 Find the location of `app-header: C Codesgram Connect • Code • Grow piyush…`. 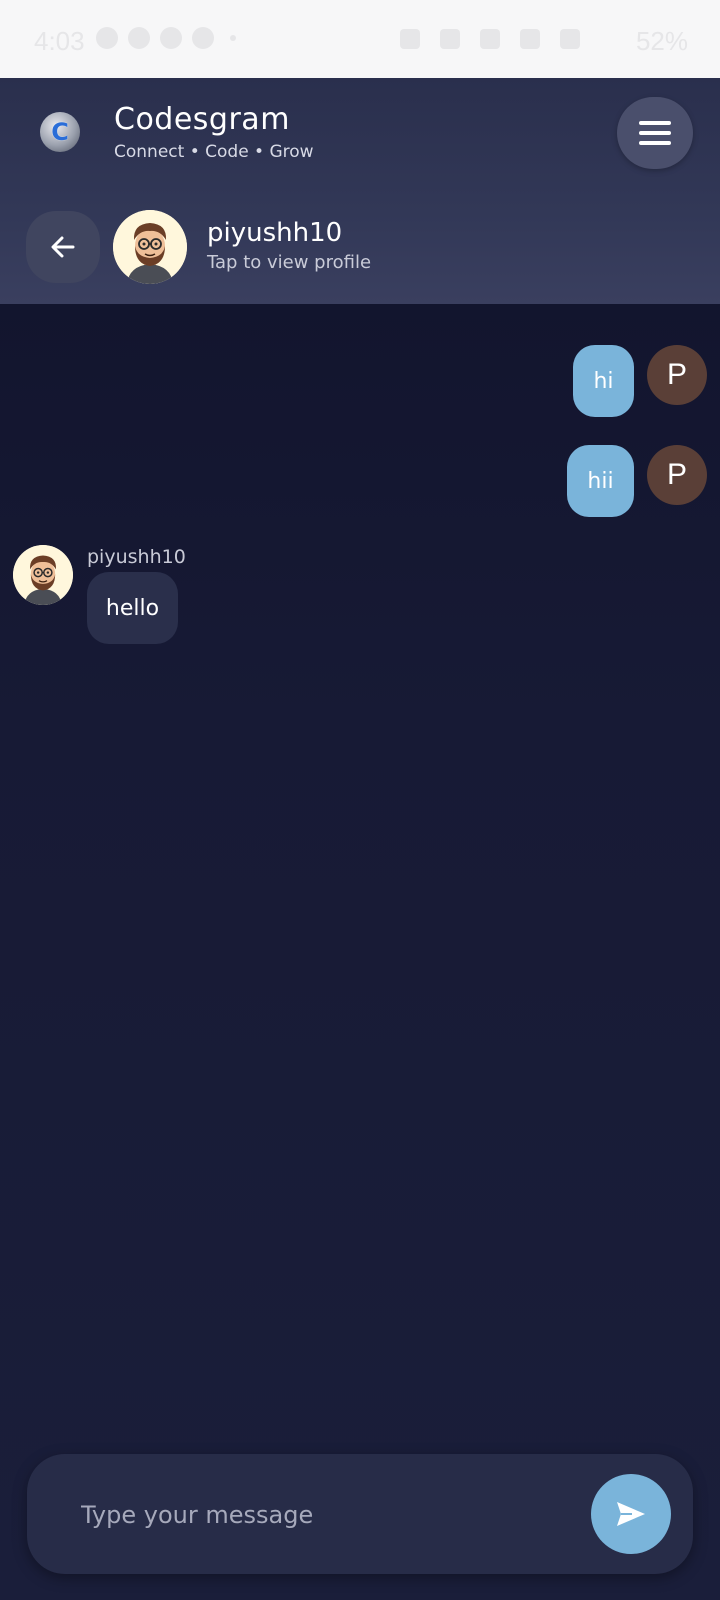

app-header: C Codesgram Connect • Code • Grow piyush… is located at coordinates (360, 191).